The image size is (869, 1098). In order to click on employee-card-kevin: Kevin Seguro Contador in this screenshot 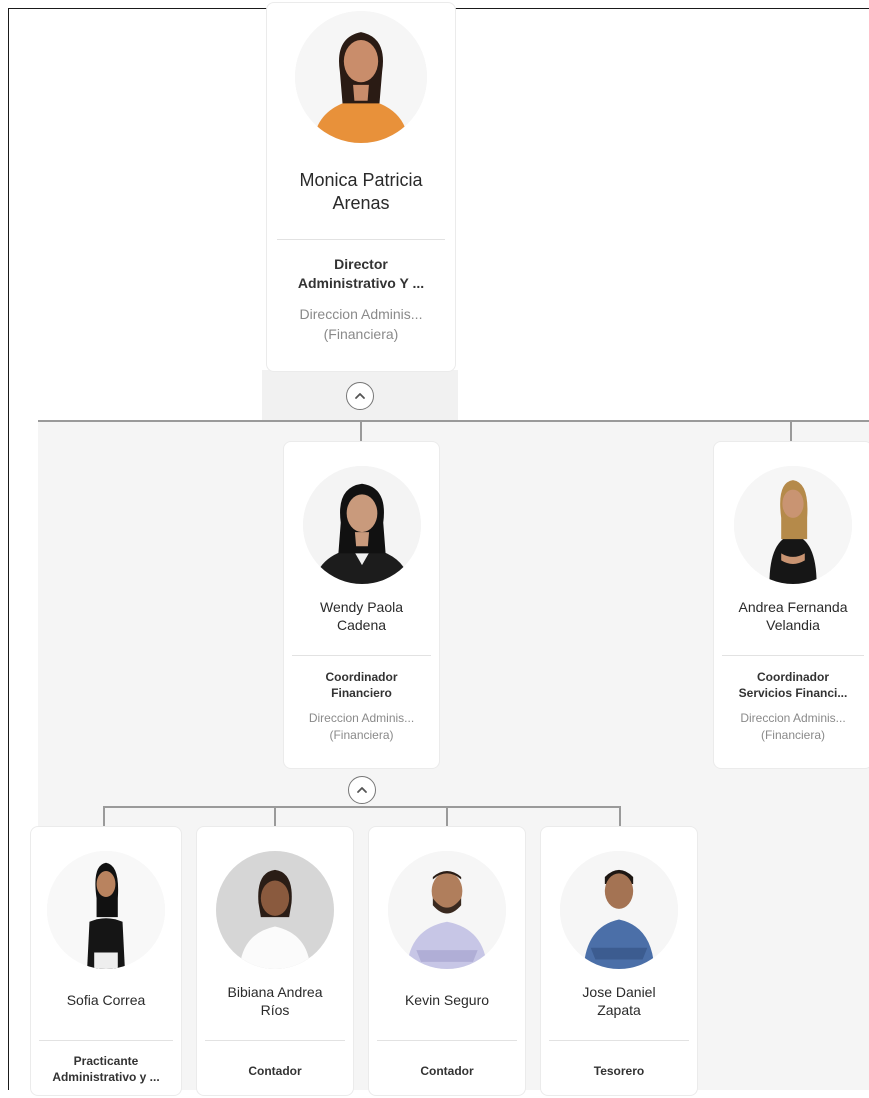, I will do `click(447, 961)`.